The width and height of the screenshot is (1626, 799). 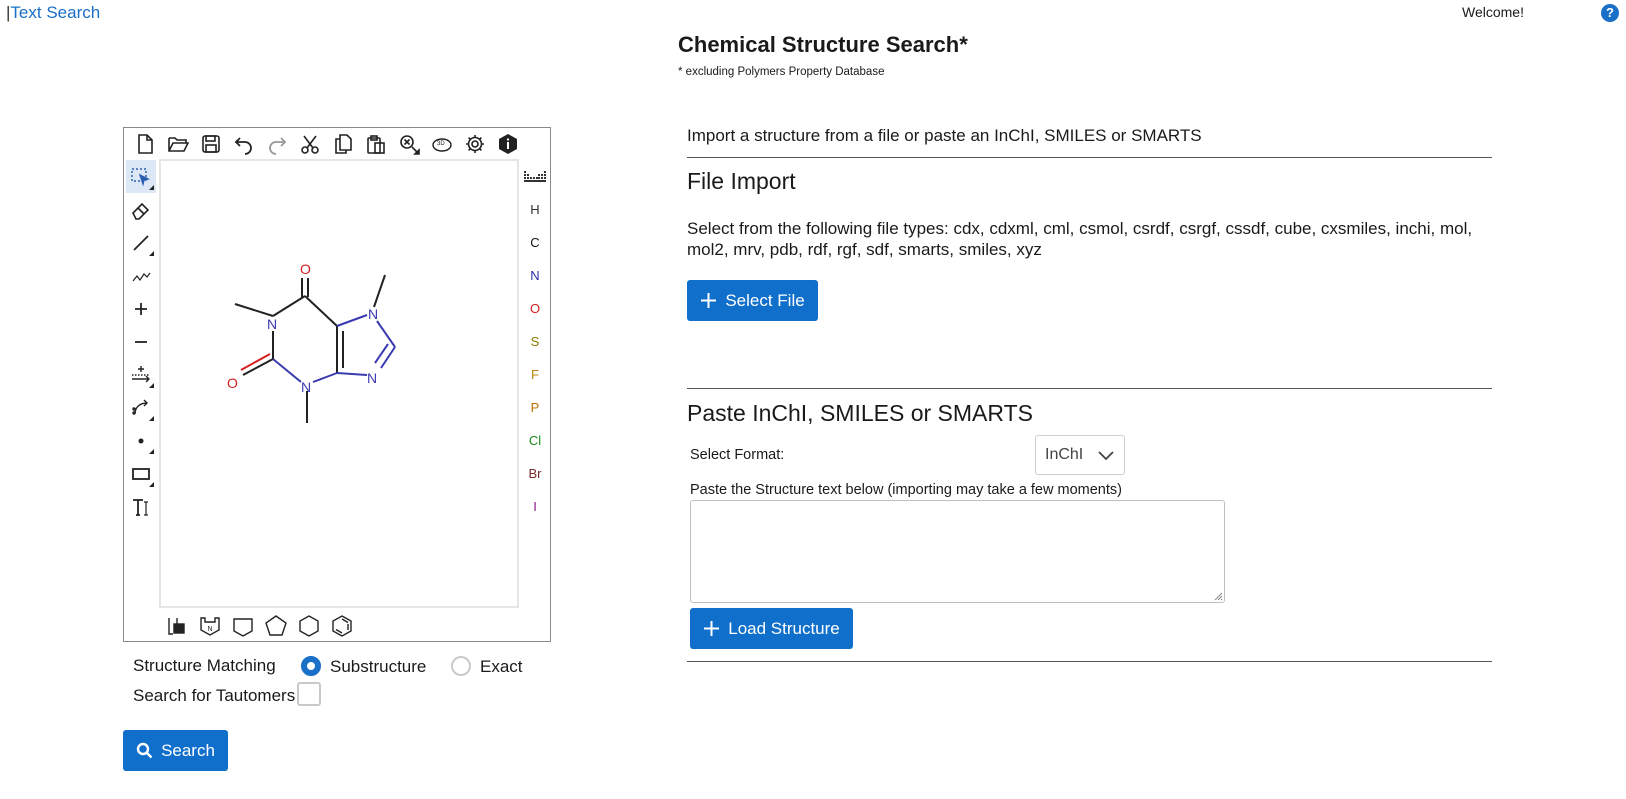 I want to click on atom-n1: N, so click(x=272, y=324).